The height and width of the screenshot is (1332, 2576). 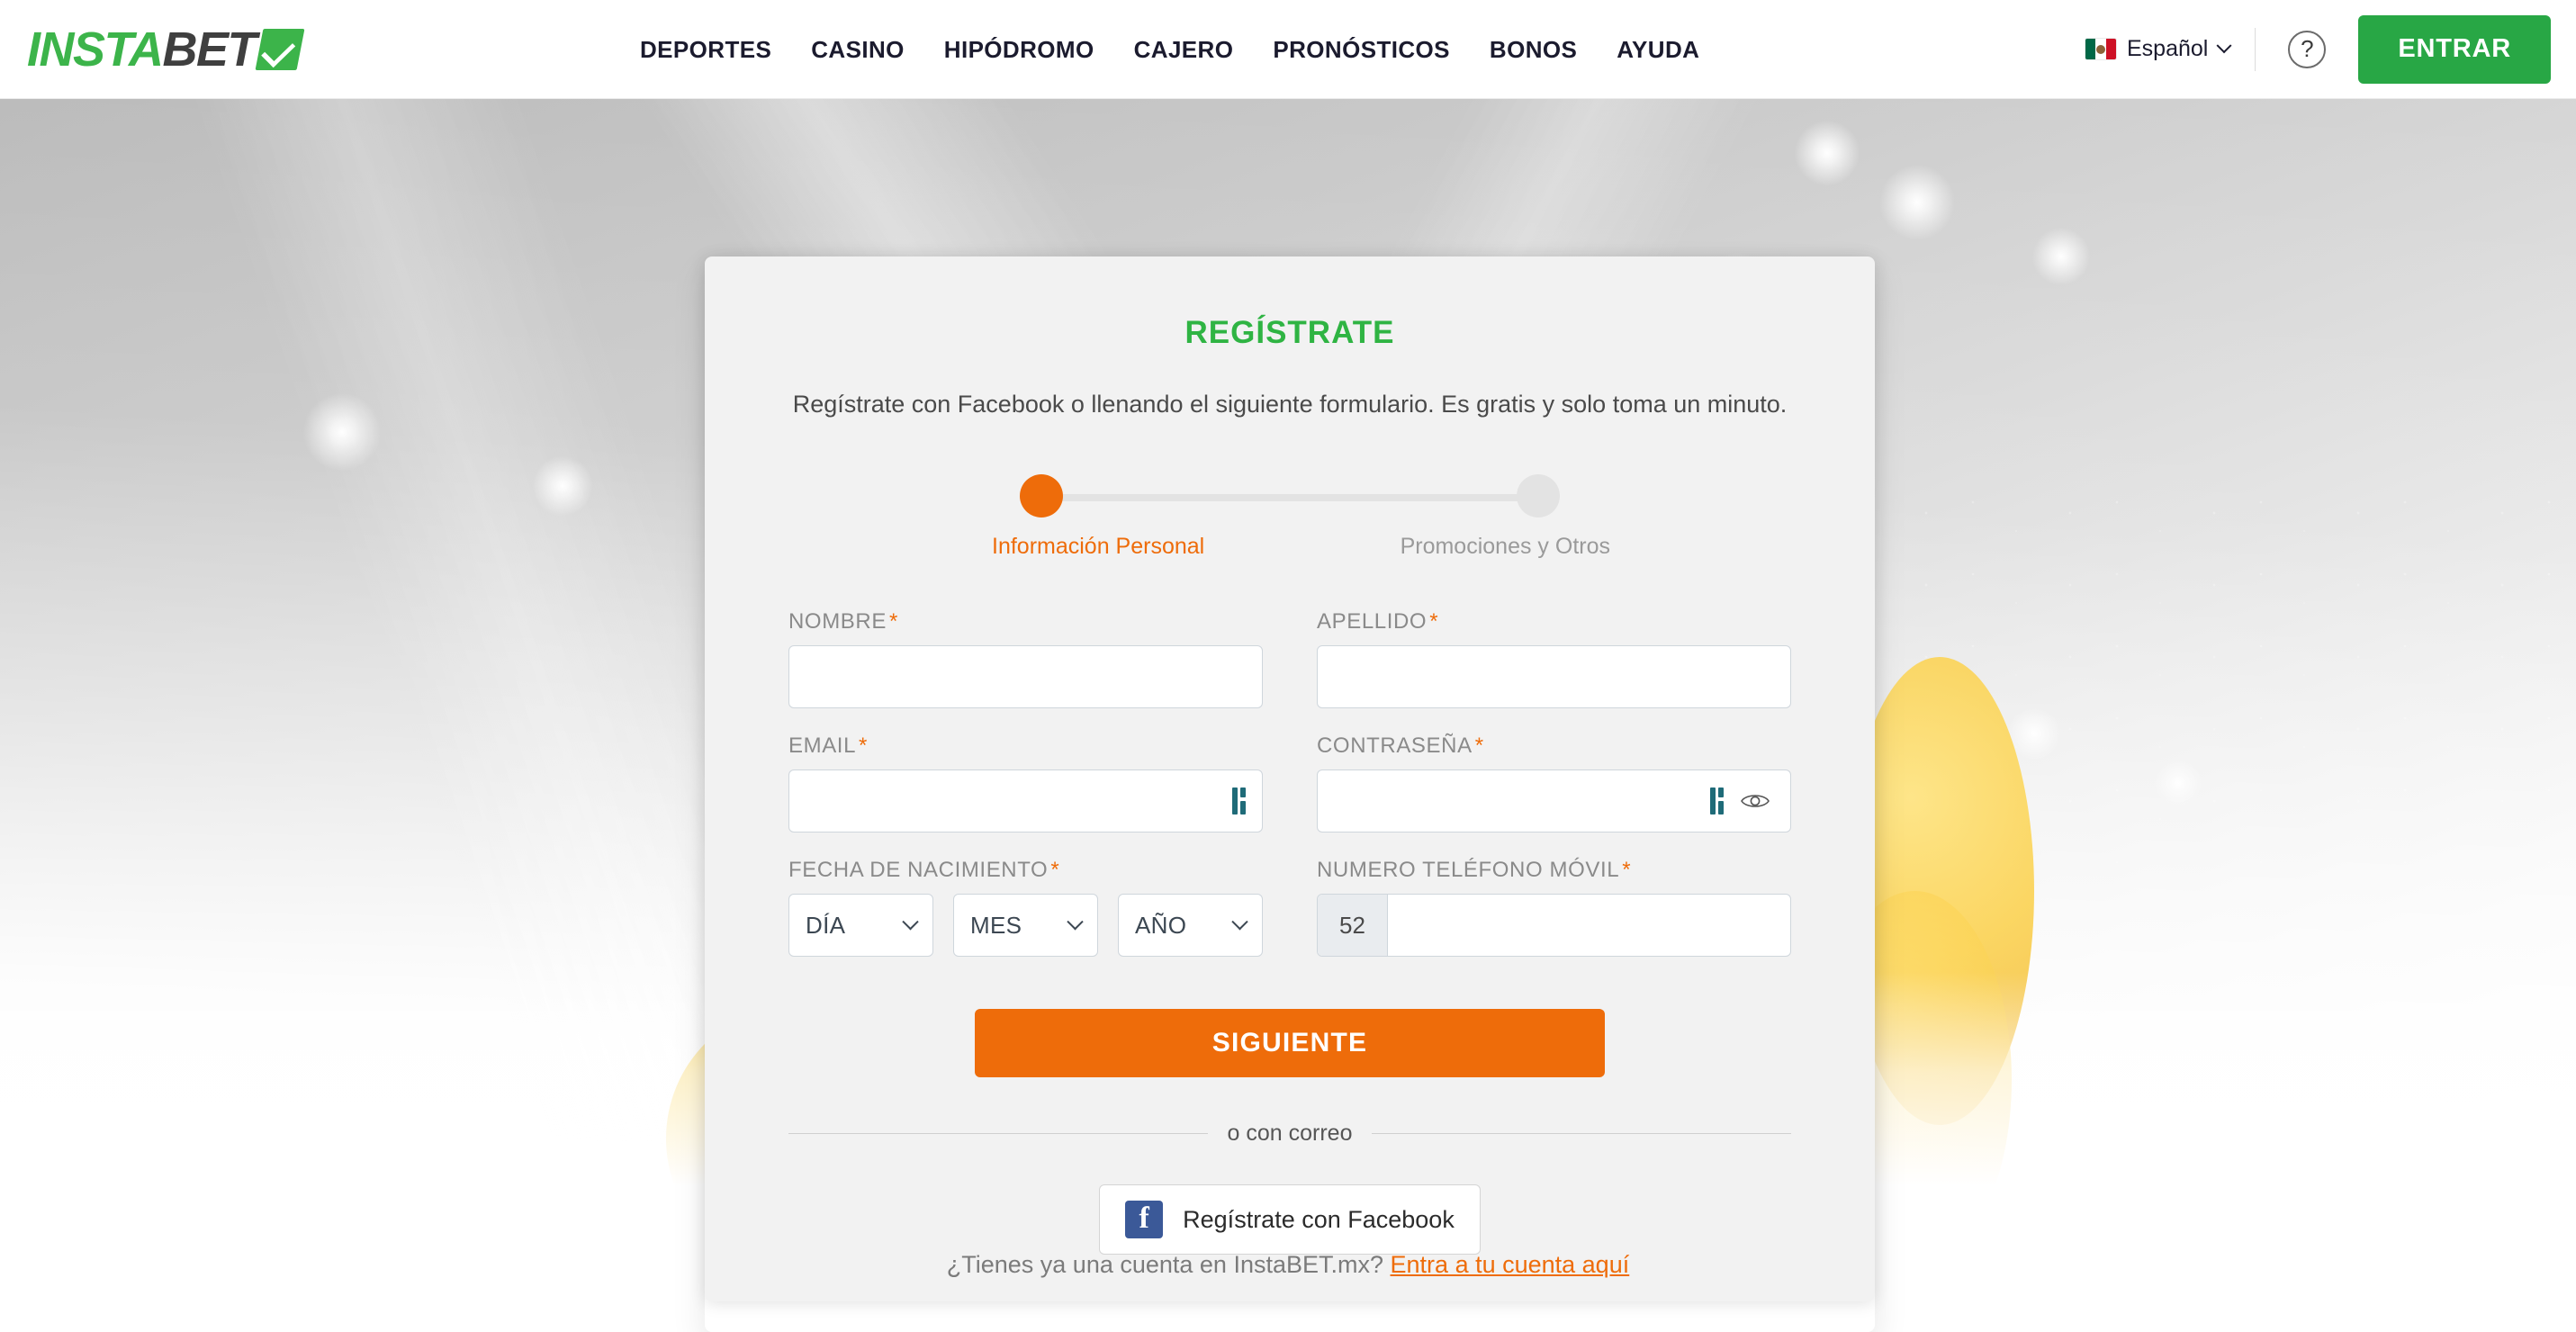 I want to click on nav-item-bonos: BONOS, so click(x=1533, y=49).